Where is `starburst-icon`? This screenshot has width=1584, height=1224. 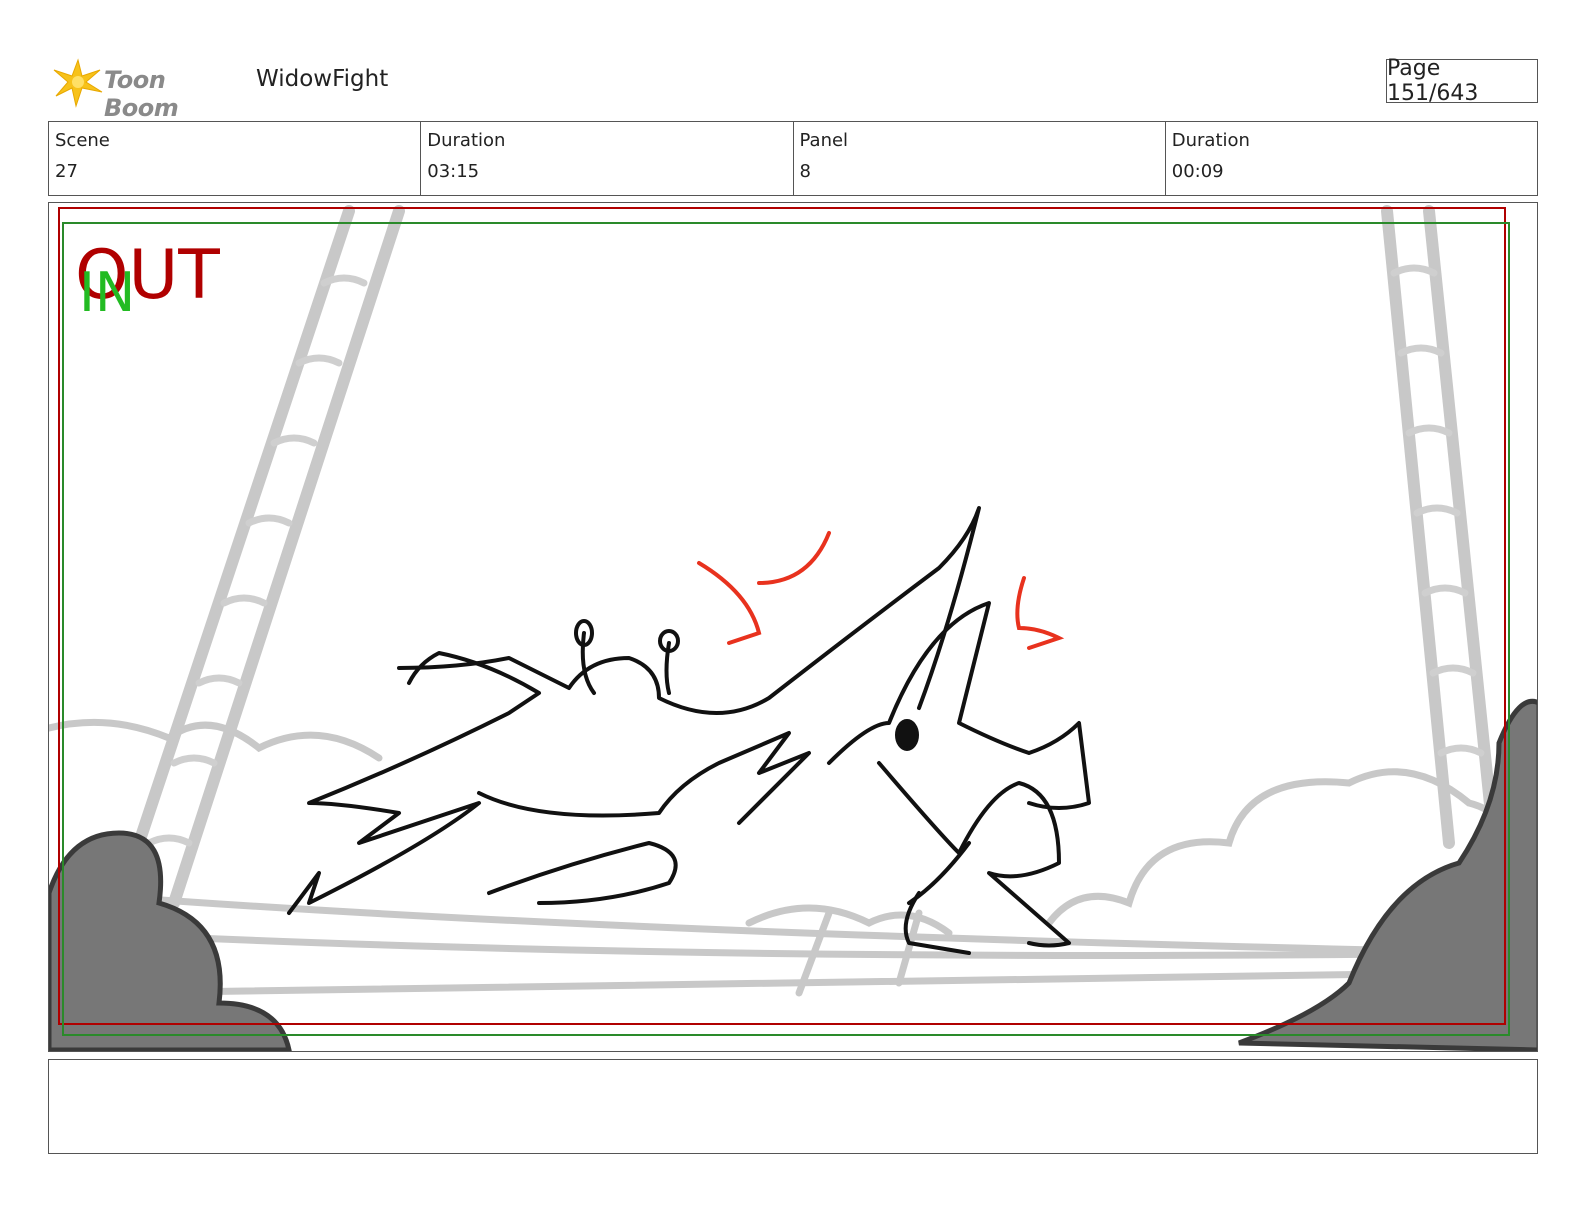 starburst-icon is located at coordinates (78, 83).